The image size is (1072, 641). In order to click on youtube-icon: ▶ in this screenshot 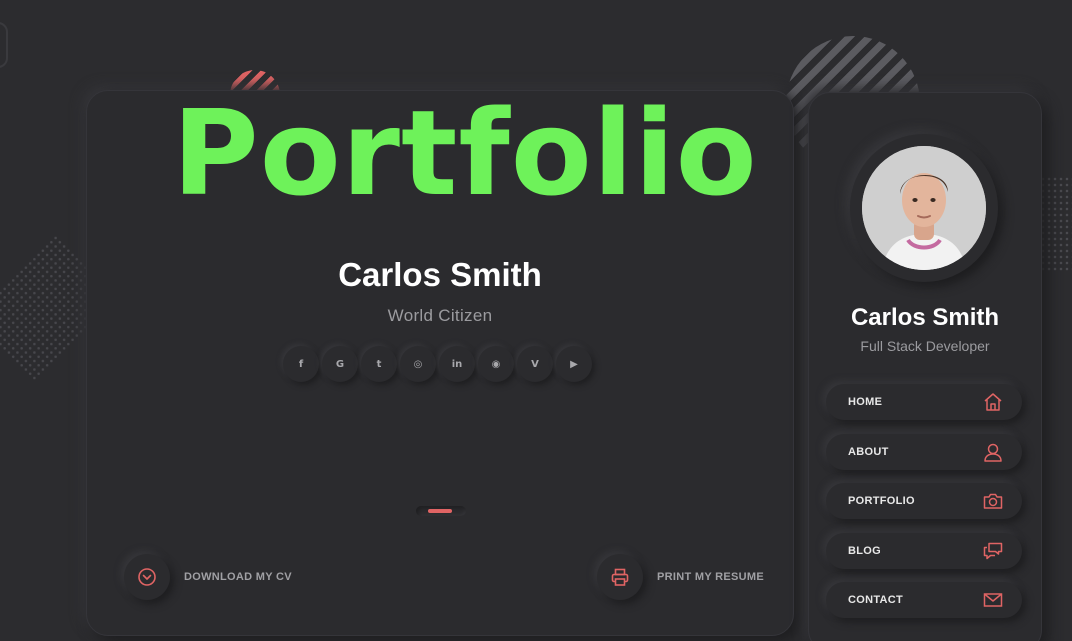, I will do `click(574, 364)`.